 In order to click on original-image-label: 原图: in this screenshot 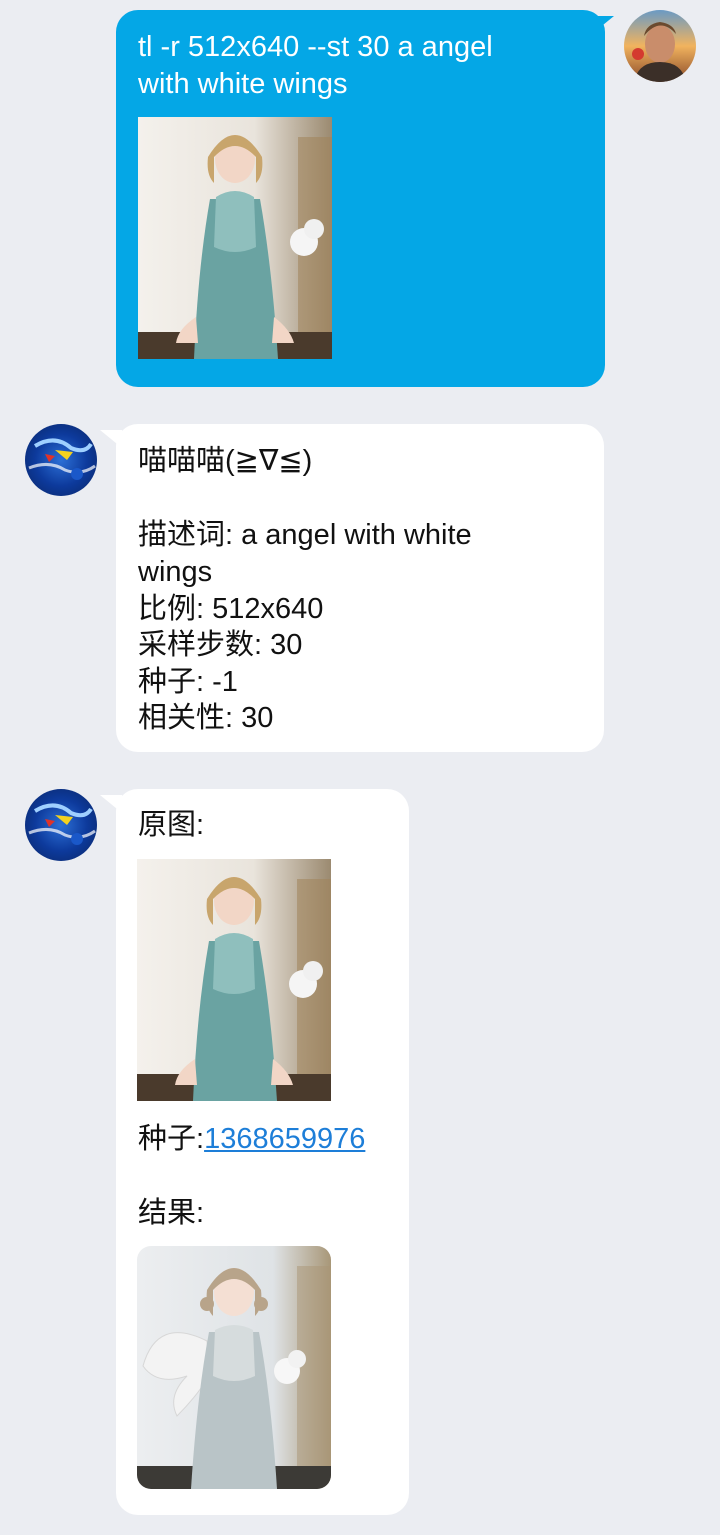, I will do `click(171, 825)`.